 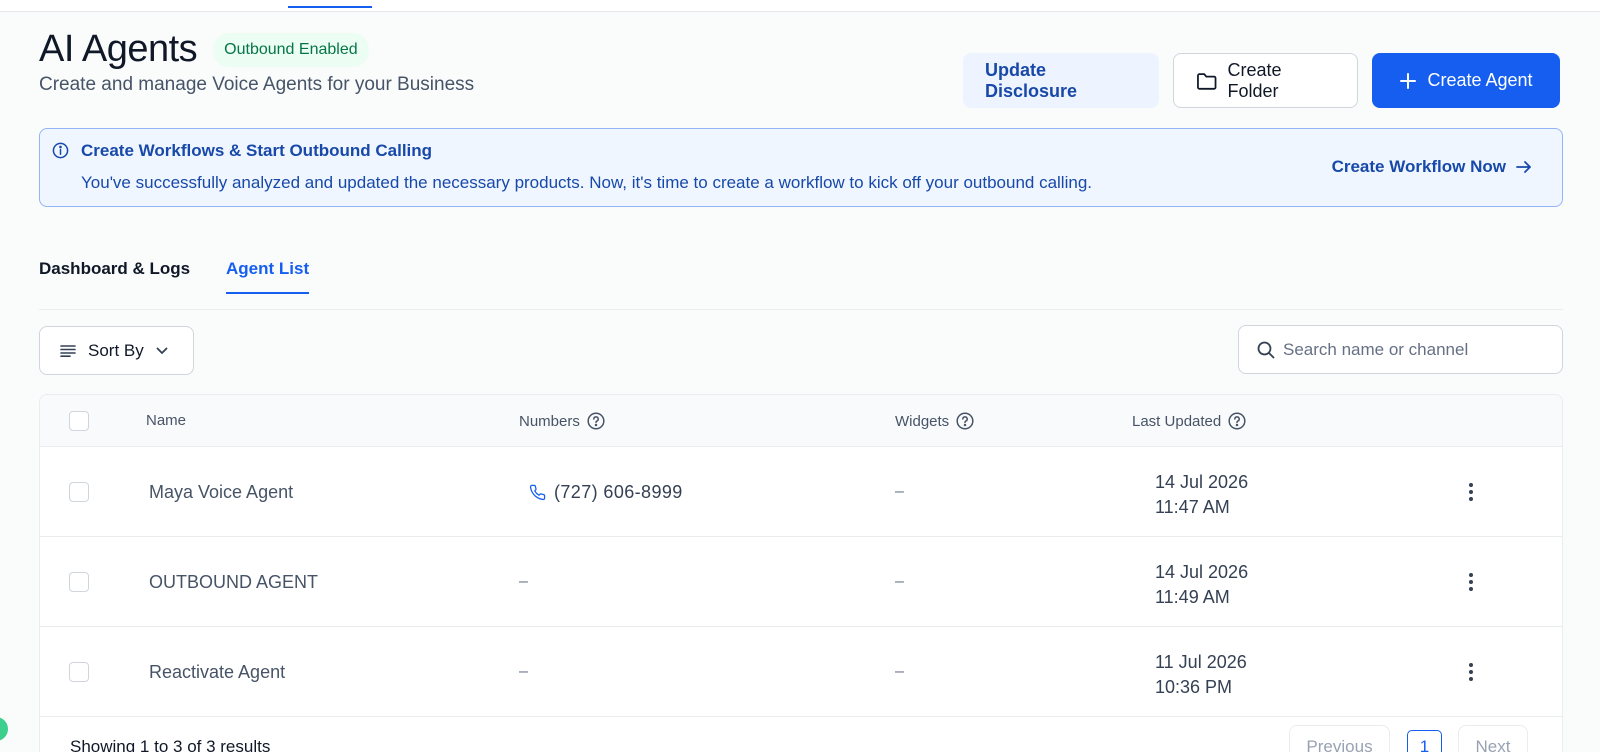 I want to click on tab-agent-list: Agent List, so click(x=268, y=276).